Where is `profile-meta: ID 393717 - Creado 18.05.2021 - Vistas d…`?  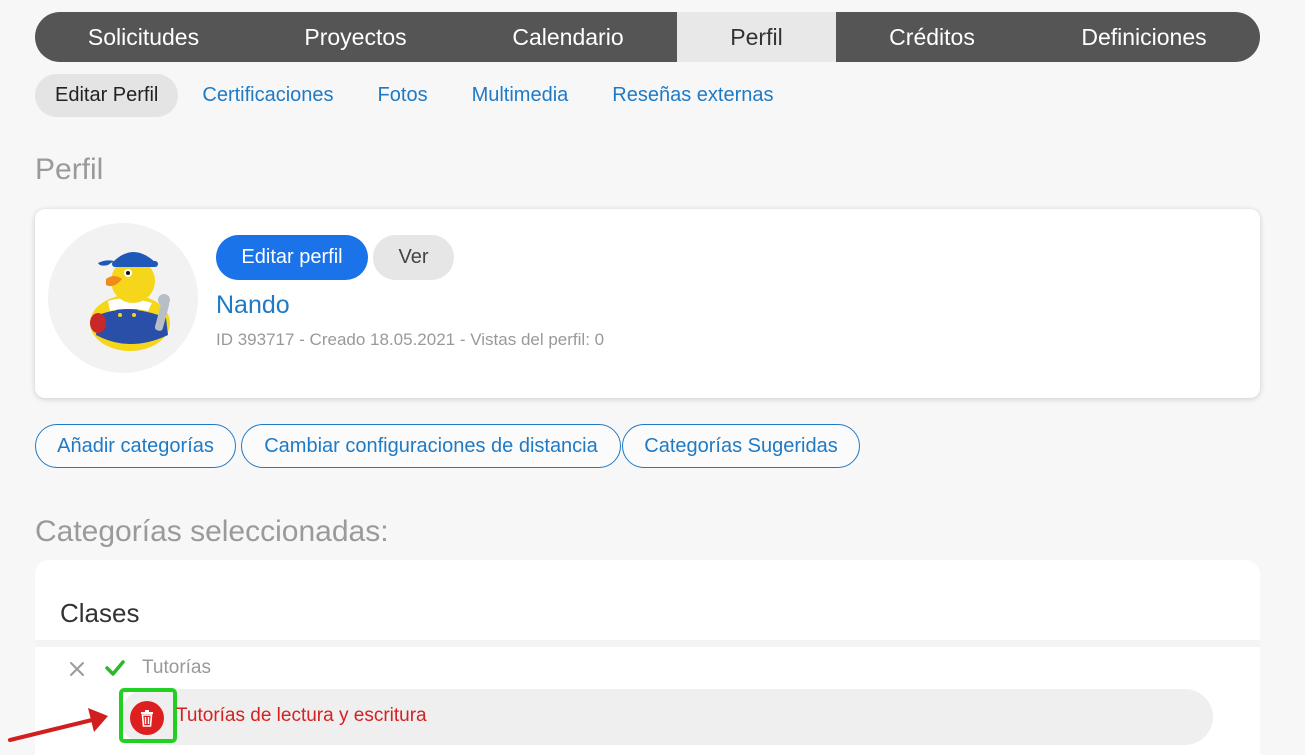
profile-meta: ID 393717 - Creado 18.05.2021 - Vistas d… is located at coordinates (410, 339).